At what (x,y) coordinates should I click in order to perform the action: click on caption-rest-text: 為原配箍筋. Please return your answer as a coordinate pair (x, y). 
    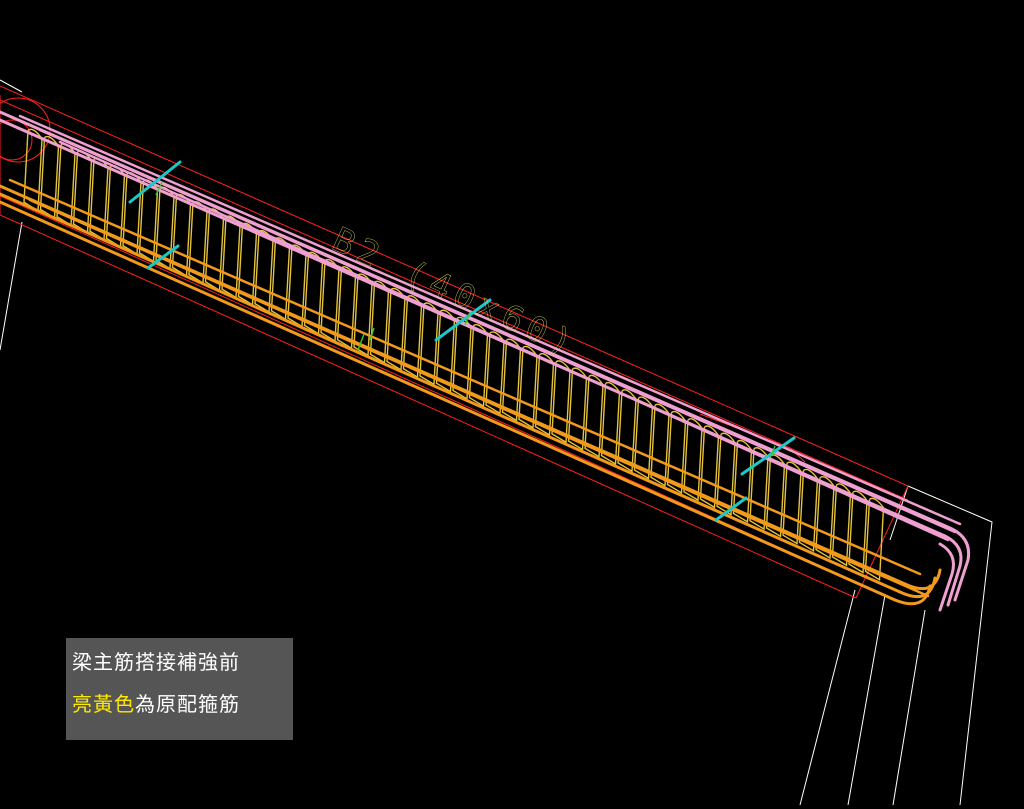
    Looking at the image, I should click on (187, 704).